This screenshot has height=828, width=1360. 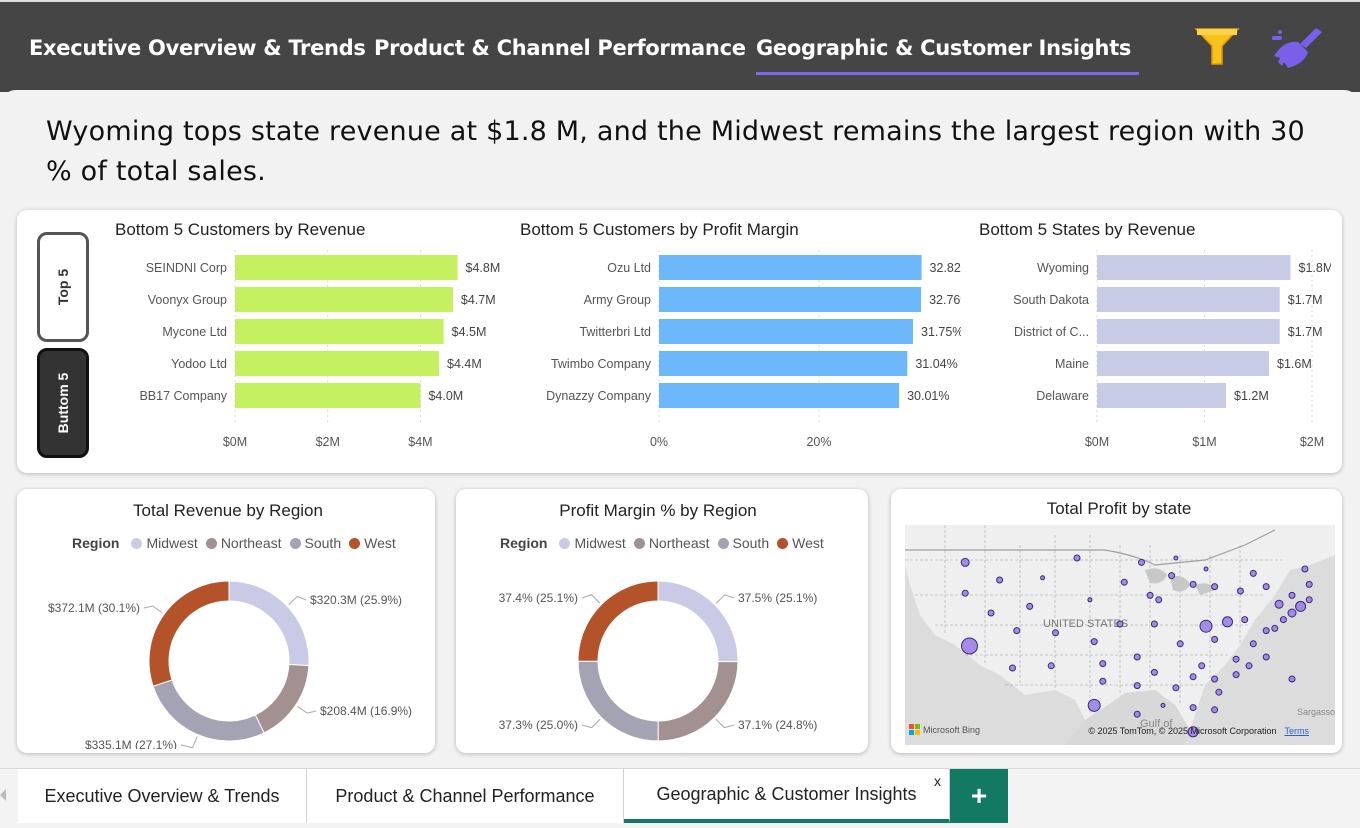 I want to click on nav-tab-geographic-customer: Geographic & Customer Insights, so click(x=948, y=55).